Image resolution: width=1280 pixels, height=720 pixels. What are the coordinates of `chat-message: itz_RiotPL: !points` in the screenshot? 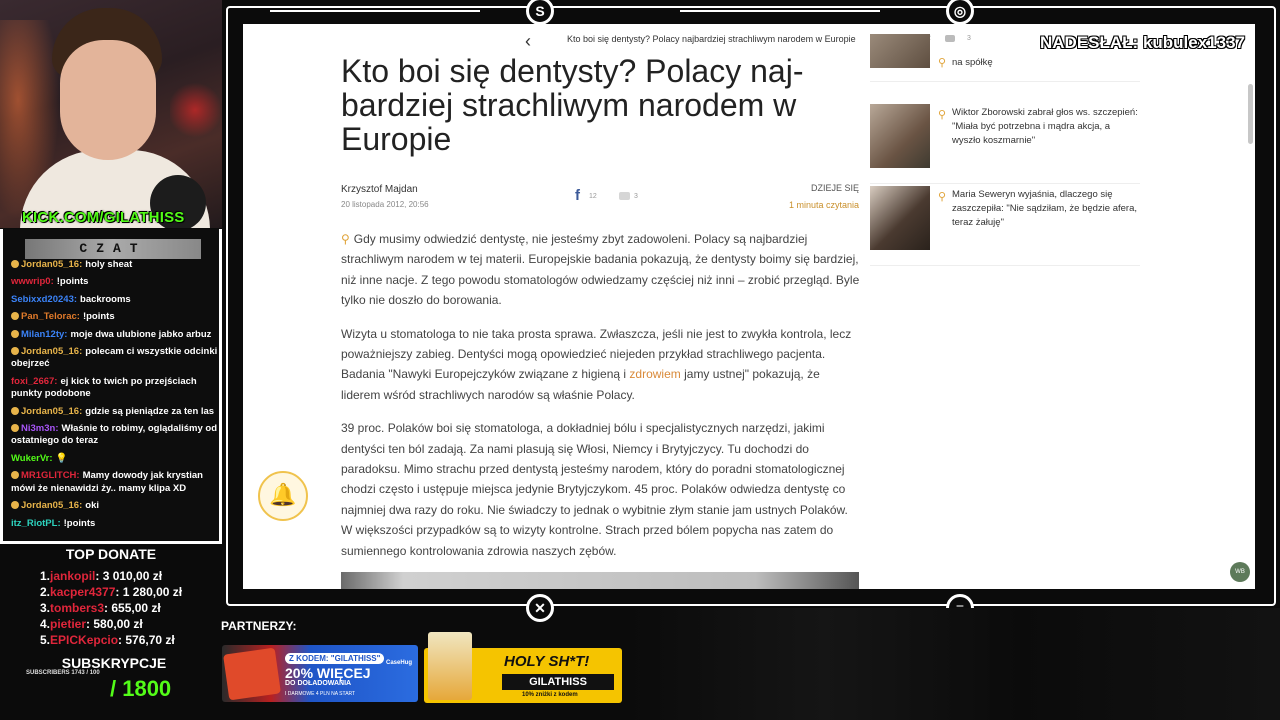 It's located at (116, 524).